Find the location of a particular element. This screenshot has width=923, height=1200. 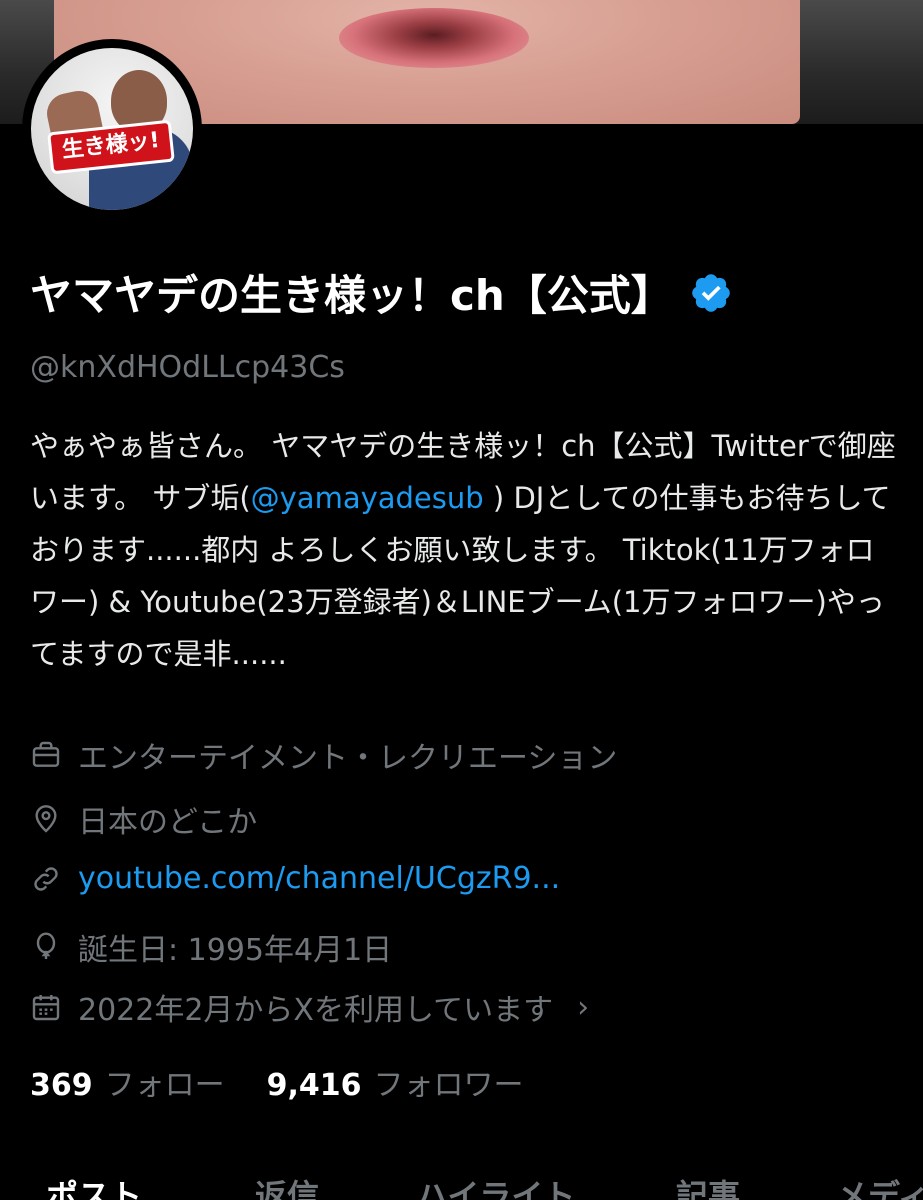

banner-lips is located at coordinates (434, 38).